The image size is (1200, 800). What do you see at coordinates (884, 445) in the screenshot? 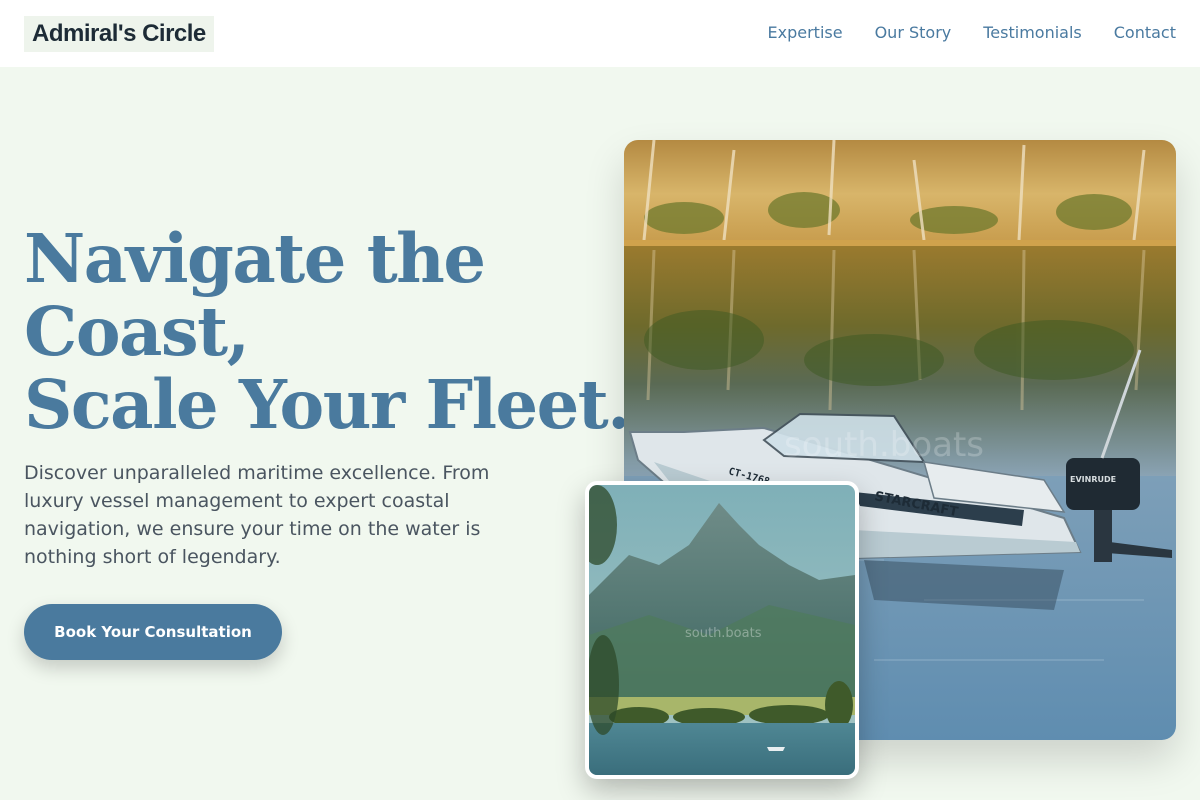
I see `main-photo-watermark: south.boats` at bounding box center [884, 445].